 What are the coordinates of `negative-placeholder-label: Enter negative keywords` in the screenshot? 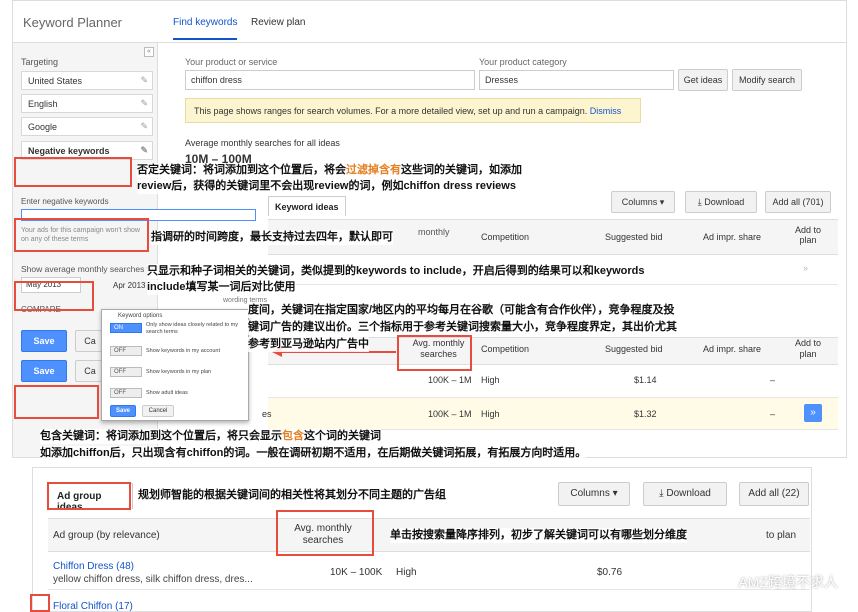 It's located at (65, 201).